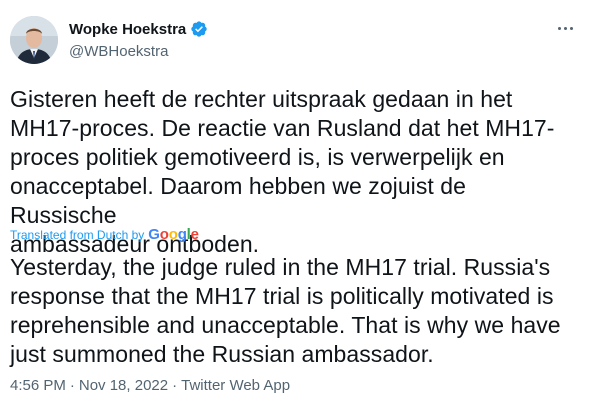 The height and width of the screenshot is (410, 591). I want to click on tweet-time: 4:56 PM, so click(38, 385).